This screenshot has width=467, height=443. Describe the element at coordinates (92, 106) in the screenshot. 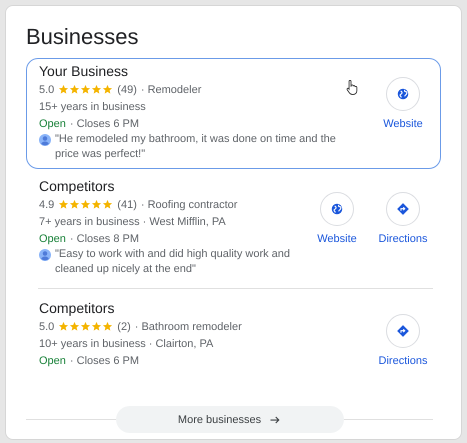

I see `business-details: 15+ years in business` at that location.